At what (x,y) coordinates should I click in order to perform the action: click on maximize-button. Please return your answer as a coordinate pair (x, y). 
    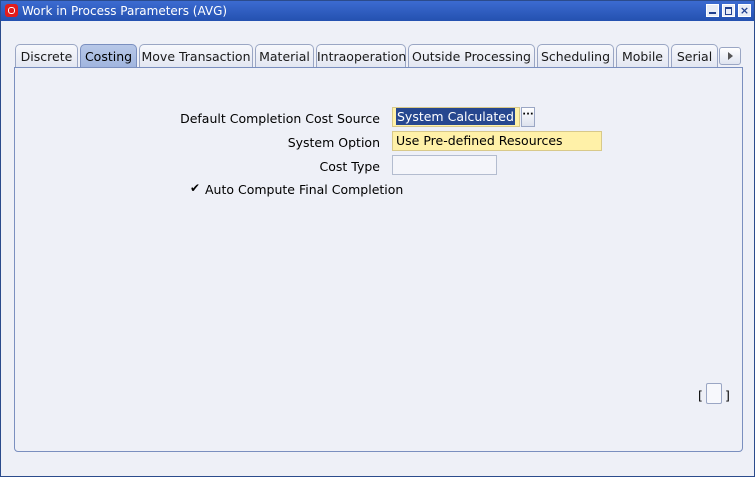
    Looking at the image, I should click on (728, 10).